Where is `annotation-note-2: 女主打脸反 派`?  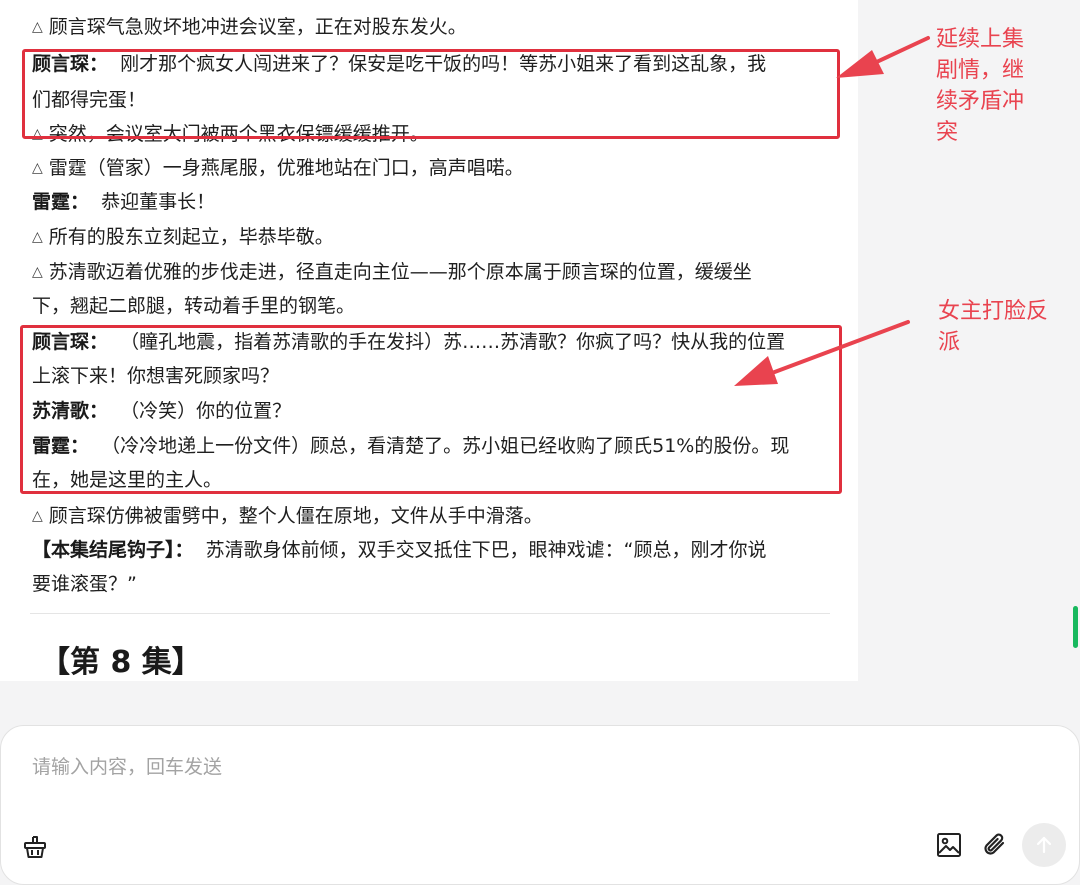 annotation-note-2: 女主打脸反 派 is located at coordinates (993, 327).